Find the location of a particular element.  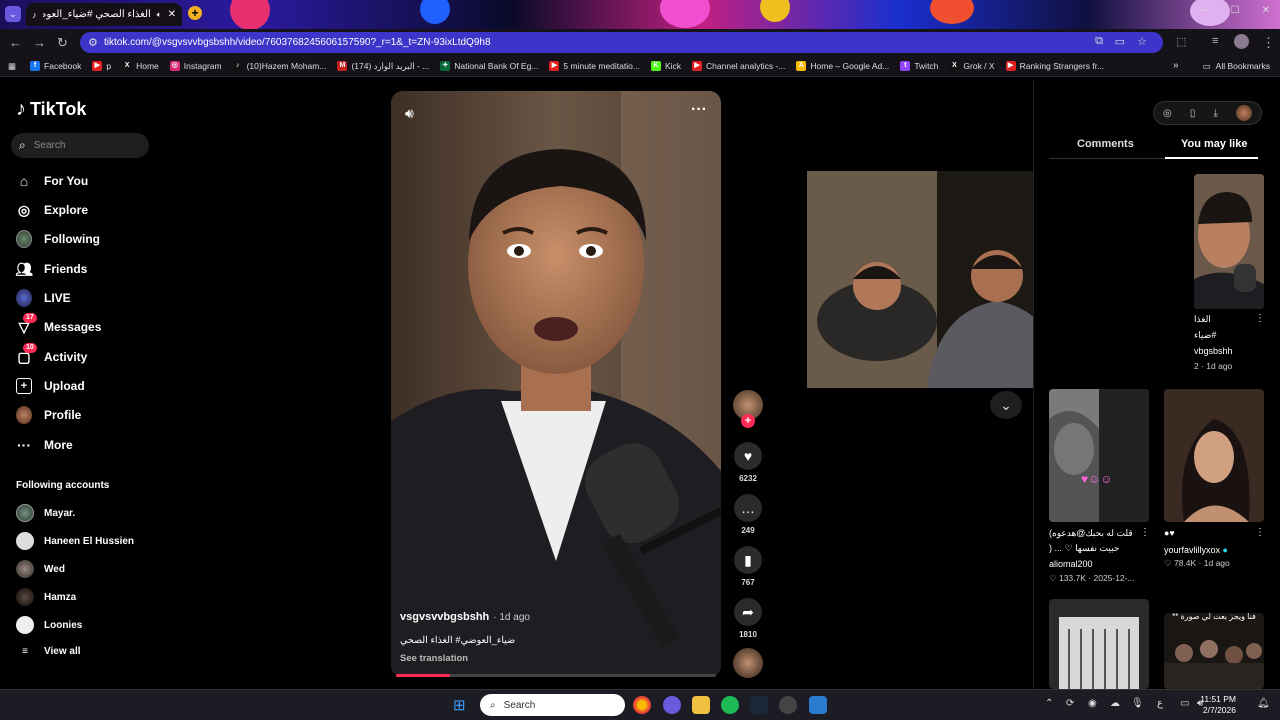

site-info-icon: ⚙ is located at coordinates (93, 42).